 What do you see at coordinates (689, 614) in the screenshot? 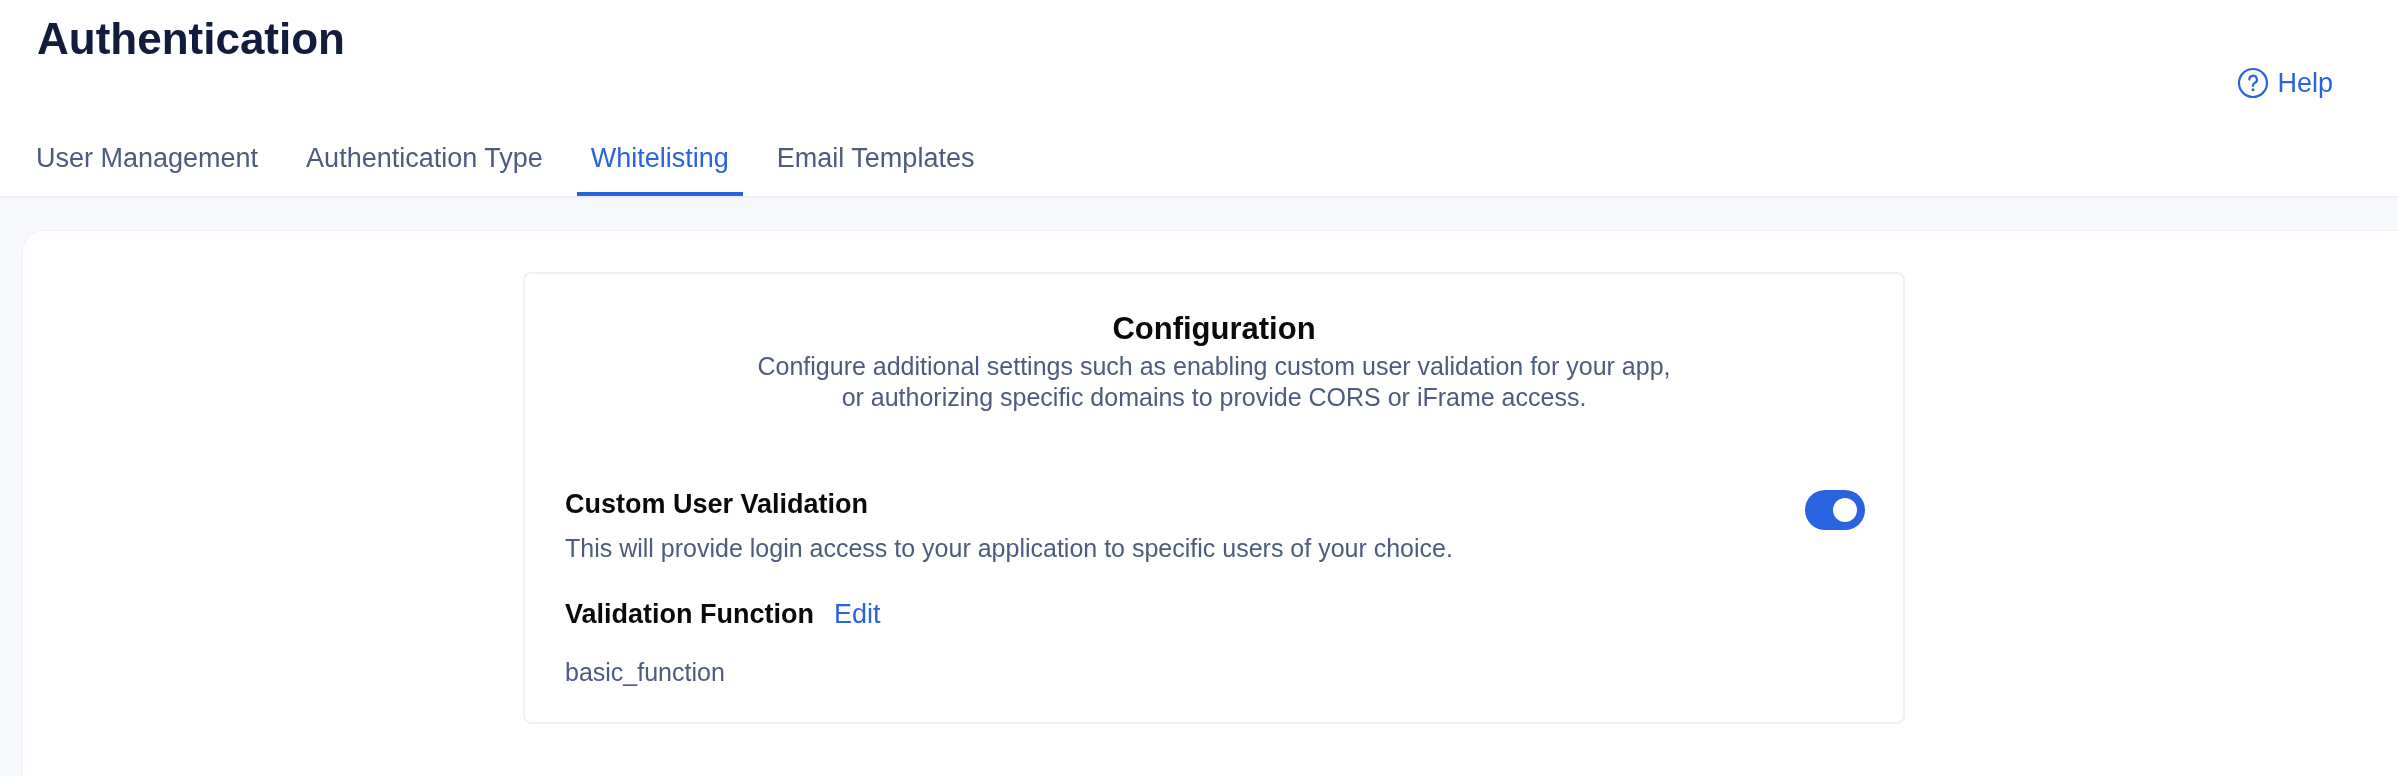
I see `field-label: Validation Function` at bounding box center [689, 614].